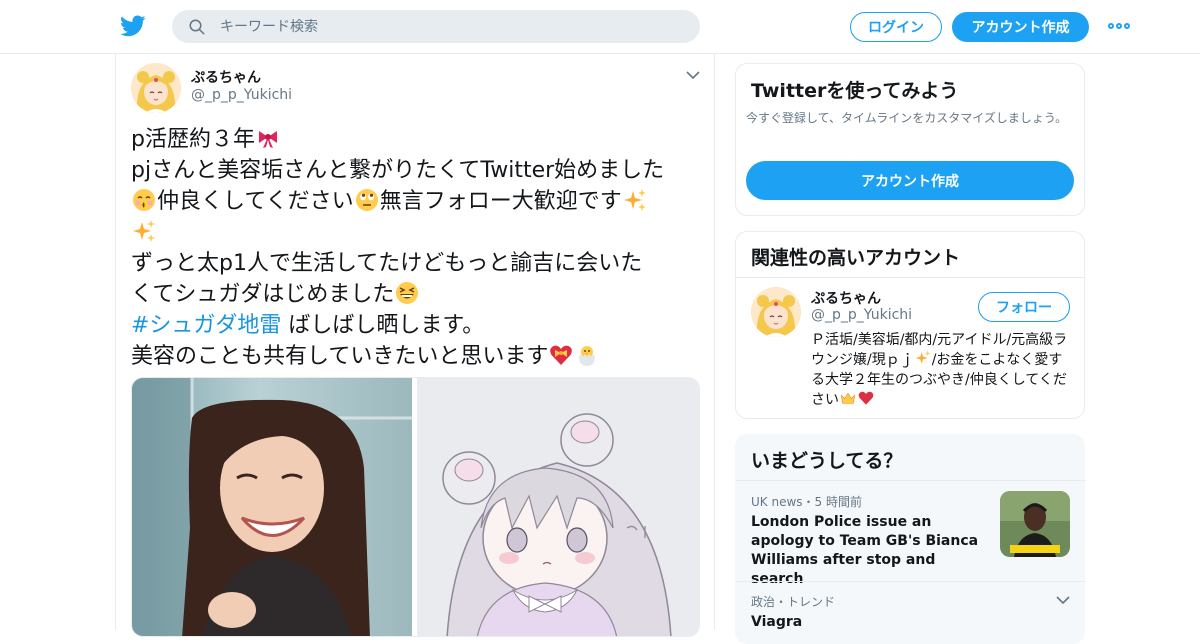  I want to click on follow-button: フォロー, so click(1024, 307).